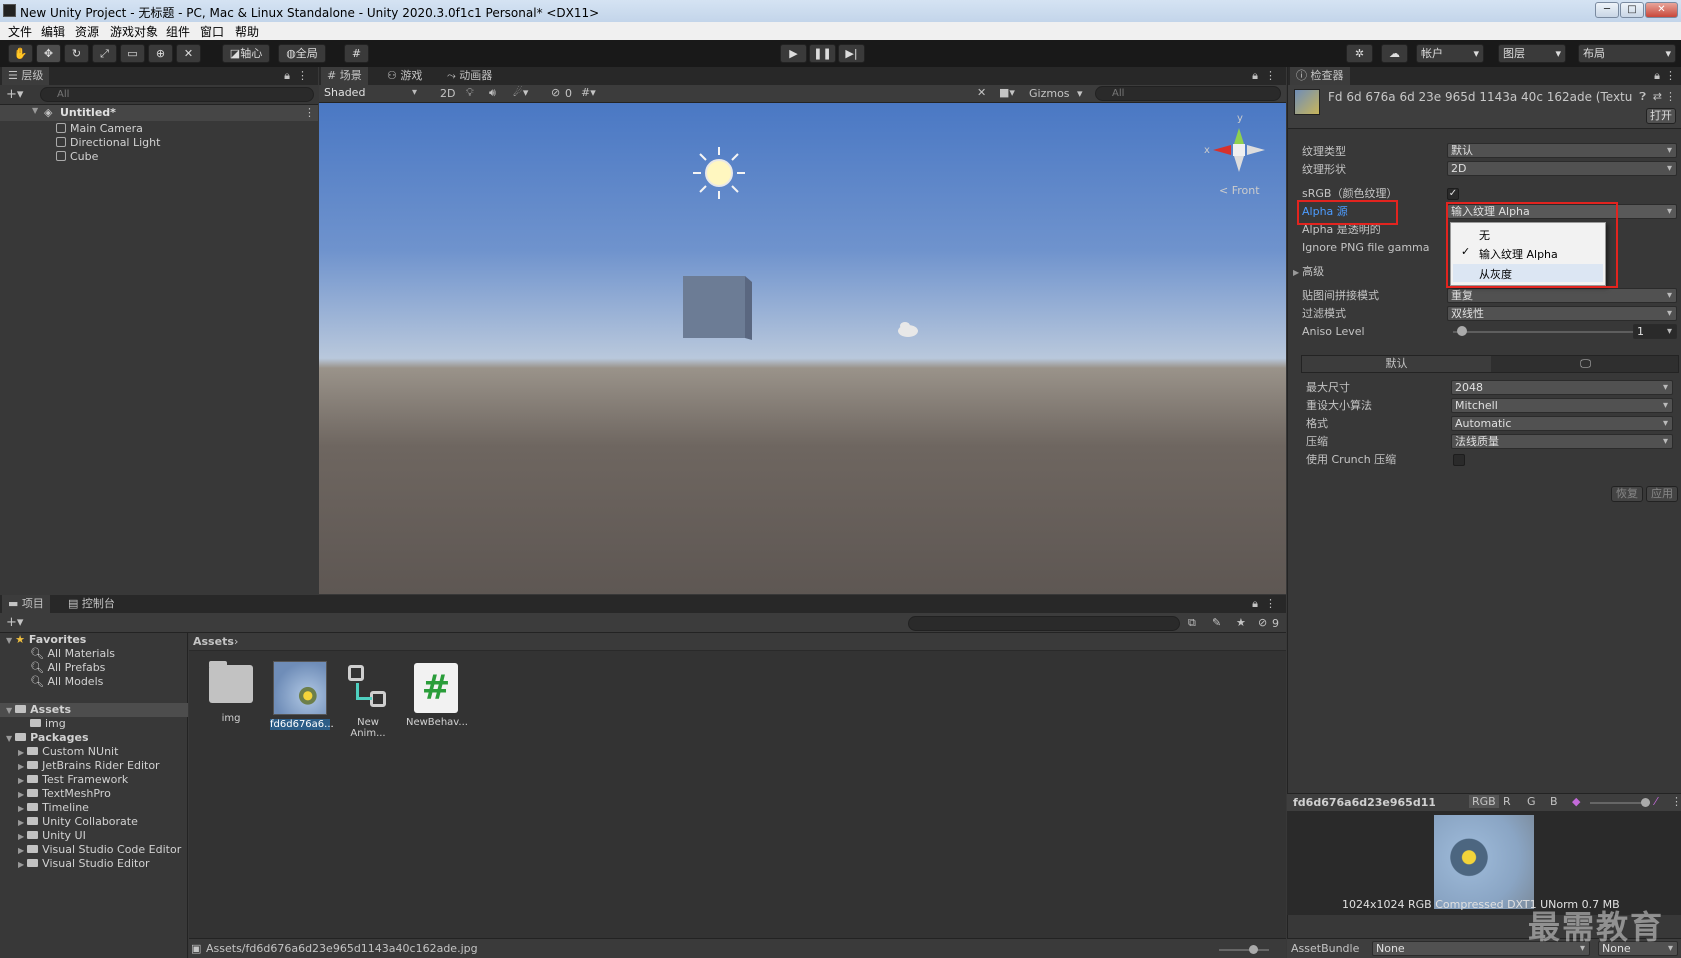  I want to click on pivot-toggle: ◪轴心, so click(246, 53).